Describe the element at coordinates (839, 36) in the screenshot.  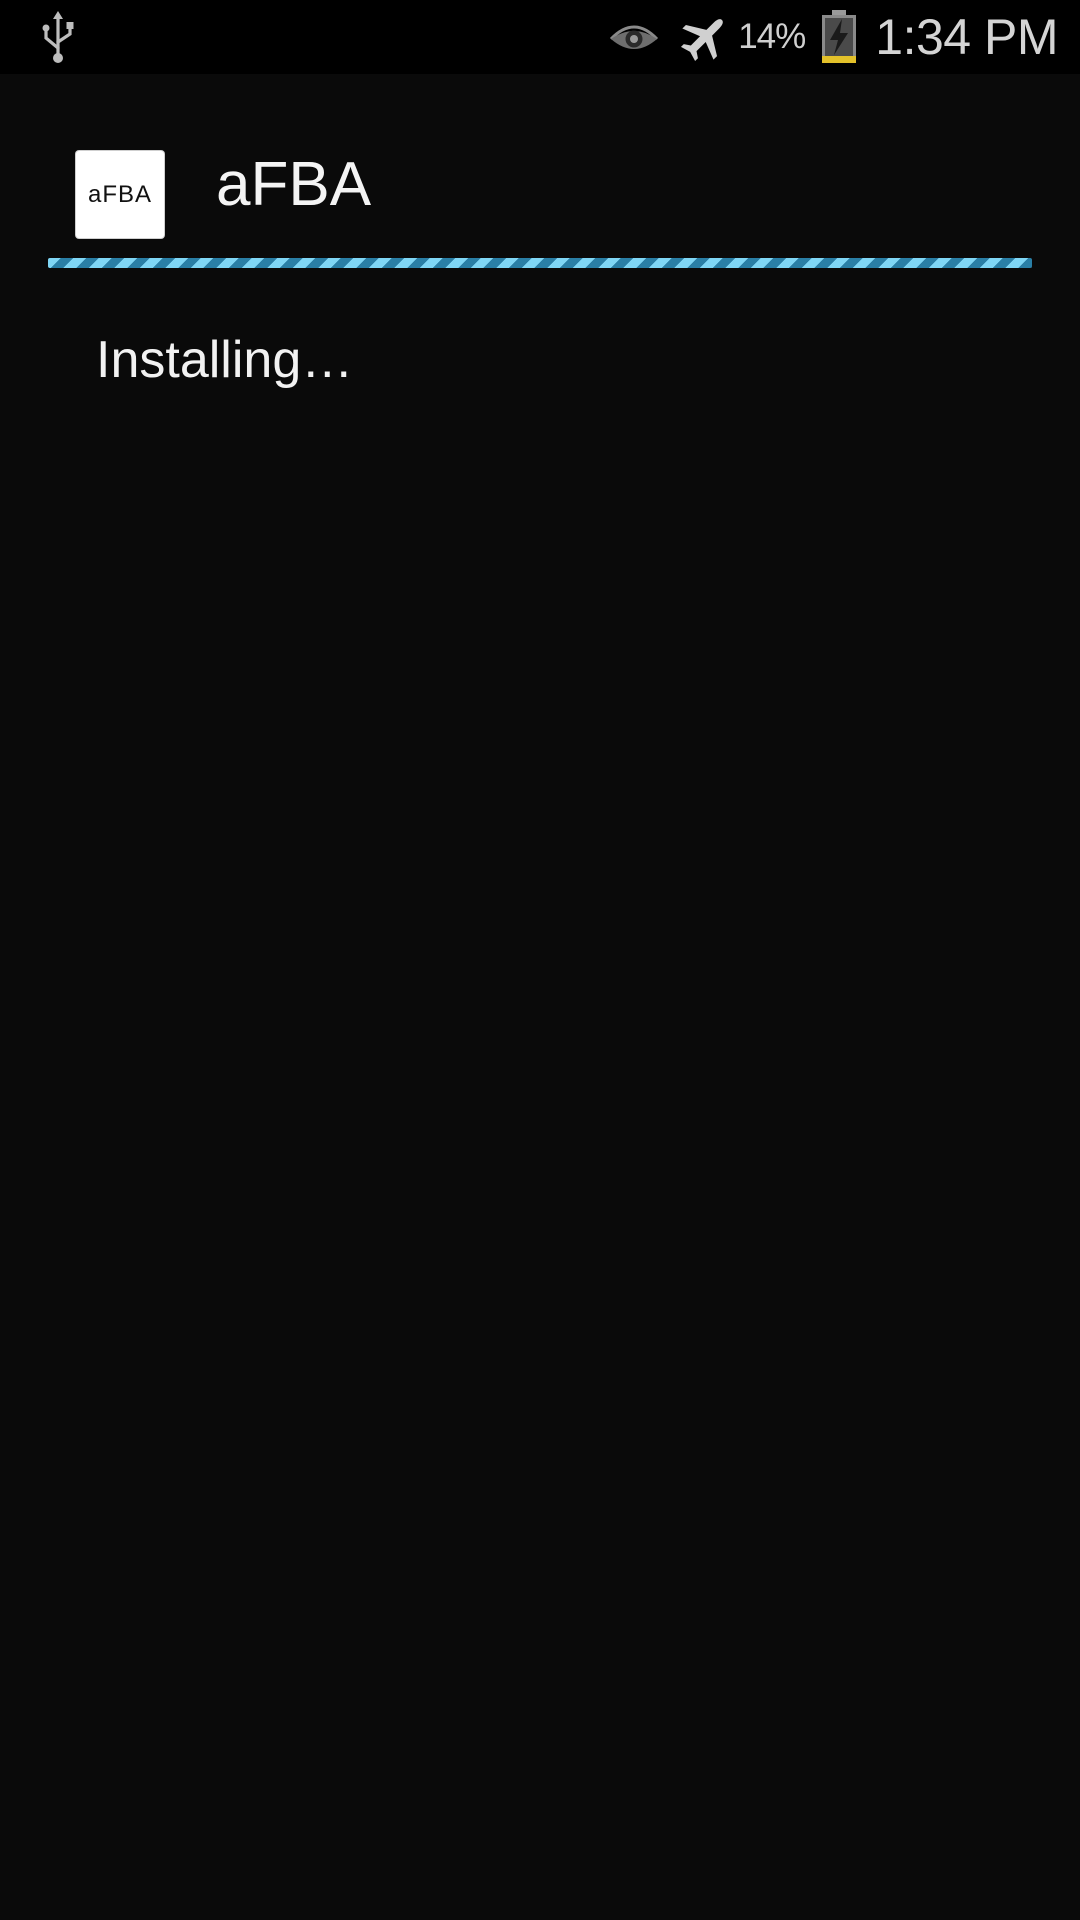
I see `battery-charging-icon` at that location.